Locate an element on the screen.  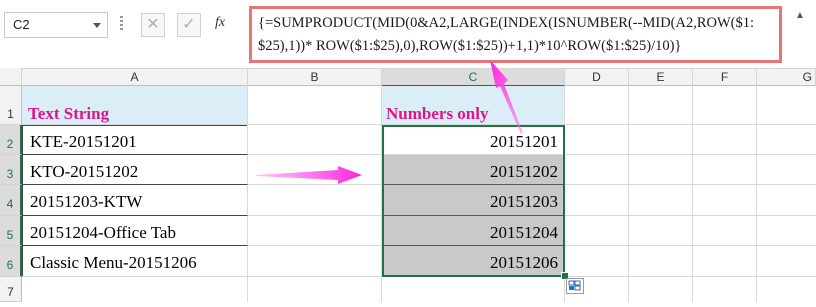
right-arrow-icon is located at coordinates (309, 175).